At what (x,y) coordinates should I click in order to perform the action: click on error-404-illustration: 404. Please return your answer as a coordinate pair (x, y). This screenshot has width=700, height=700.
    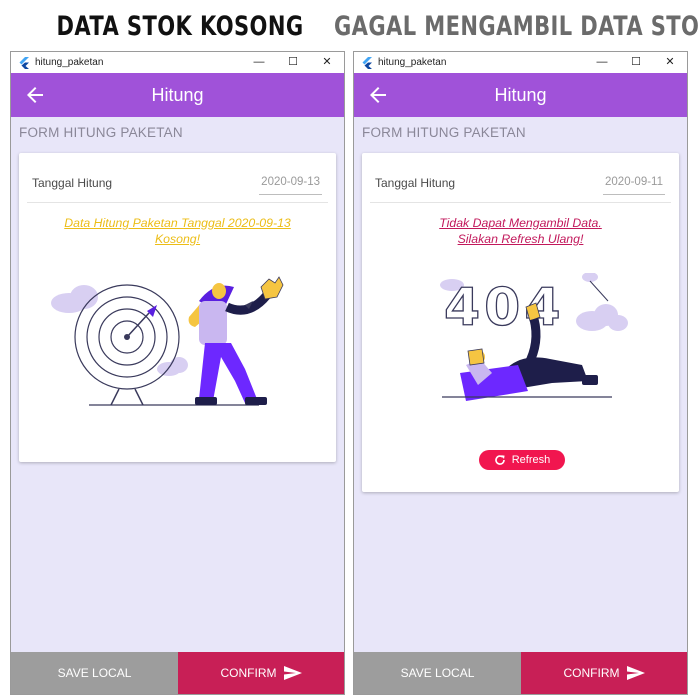
    Looking at the image, I should click on (534, 337).